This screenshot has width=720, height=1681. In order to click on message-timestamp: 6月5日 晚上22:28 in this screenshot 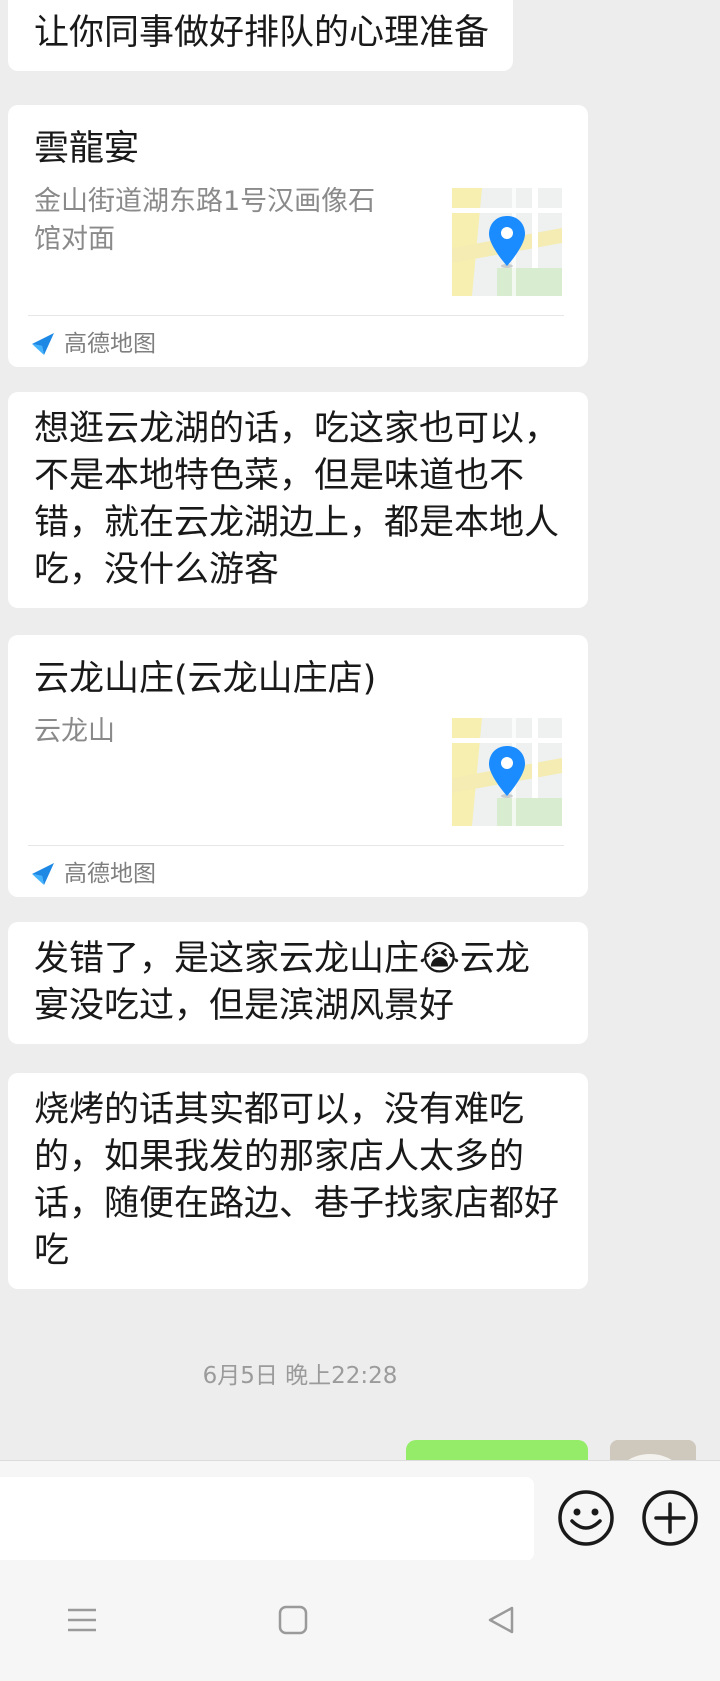, I will do `click(300, 1376)`.